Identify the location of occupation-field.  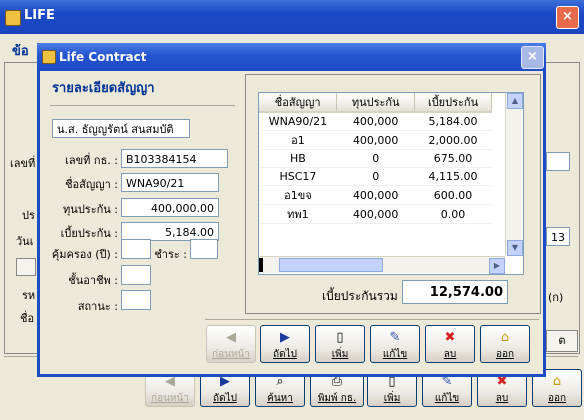
(136, 275).